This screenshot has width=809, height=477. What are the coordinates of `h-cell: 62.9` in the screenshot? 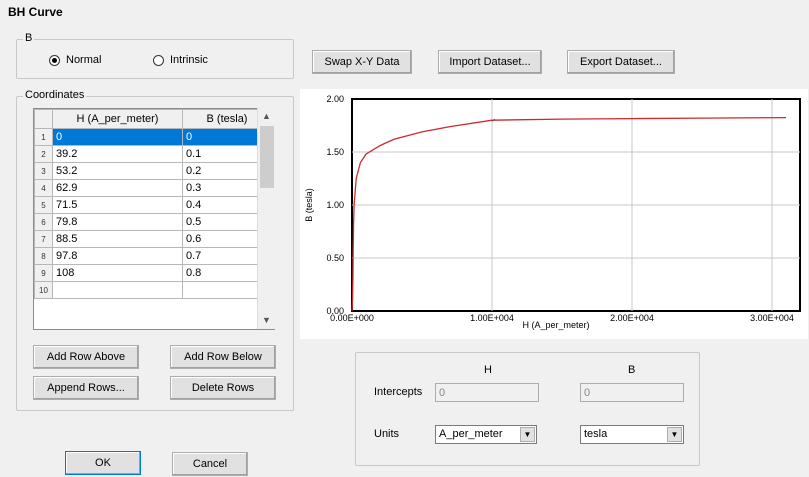 It's located at (117, 188).